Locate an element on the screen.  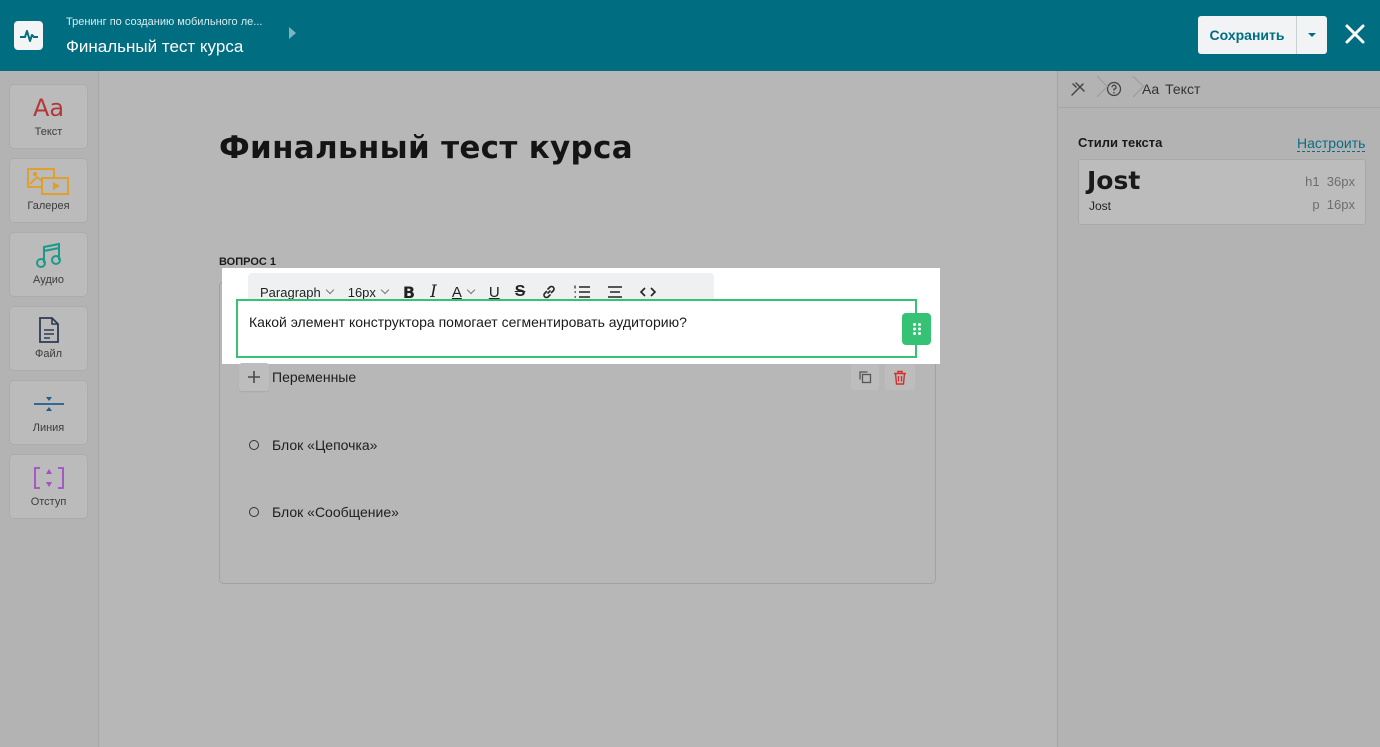
answer-option-label: Блок «Цепочка» is located at coordinates (325, 445).